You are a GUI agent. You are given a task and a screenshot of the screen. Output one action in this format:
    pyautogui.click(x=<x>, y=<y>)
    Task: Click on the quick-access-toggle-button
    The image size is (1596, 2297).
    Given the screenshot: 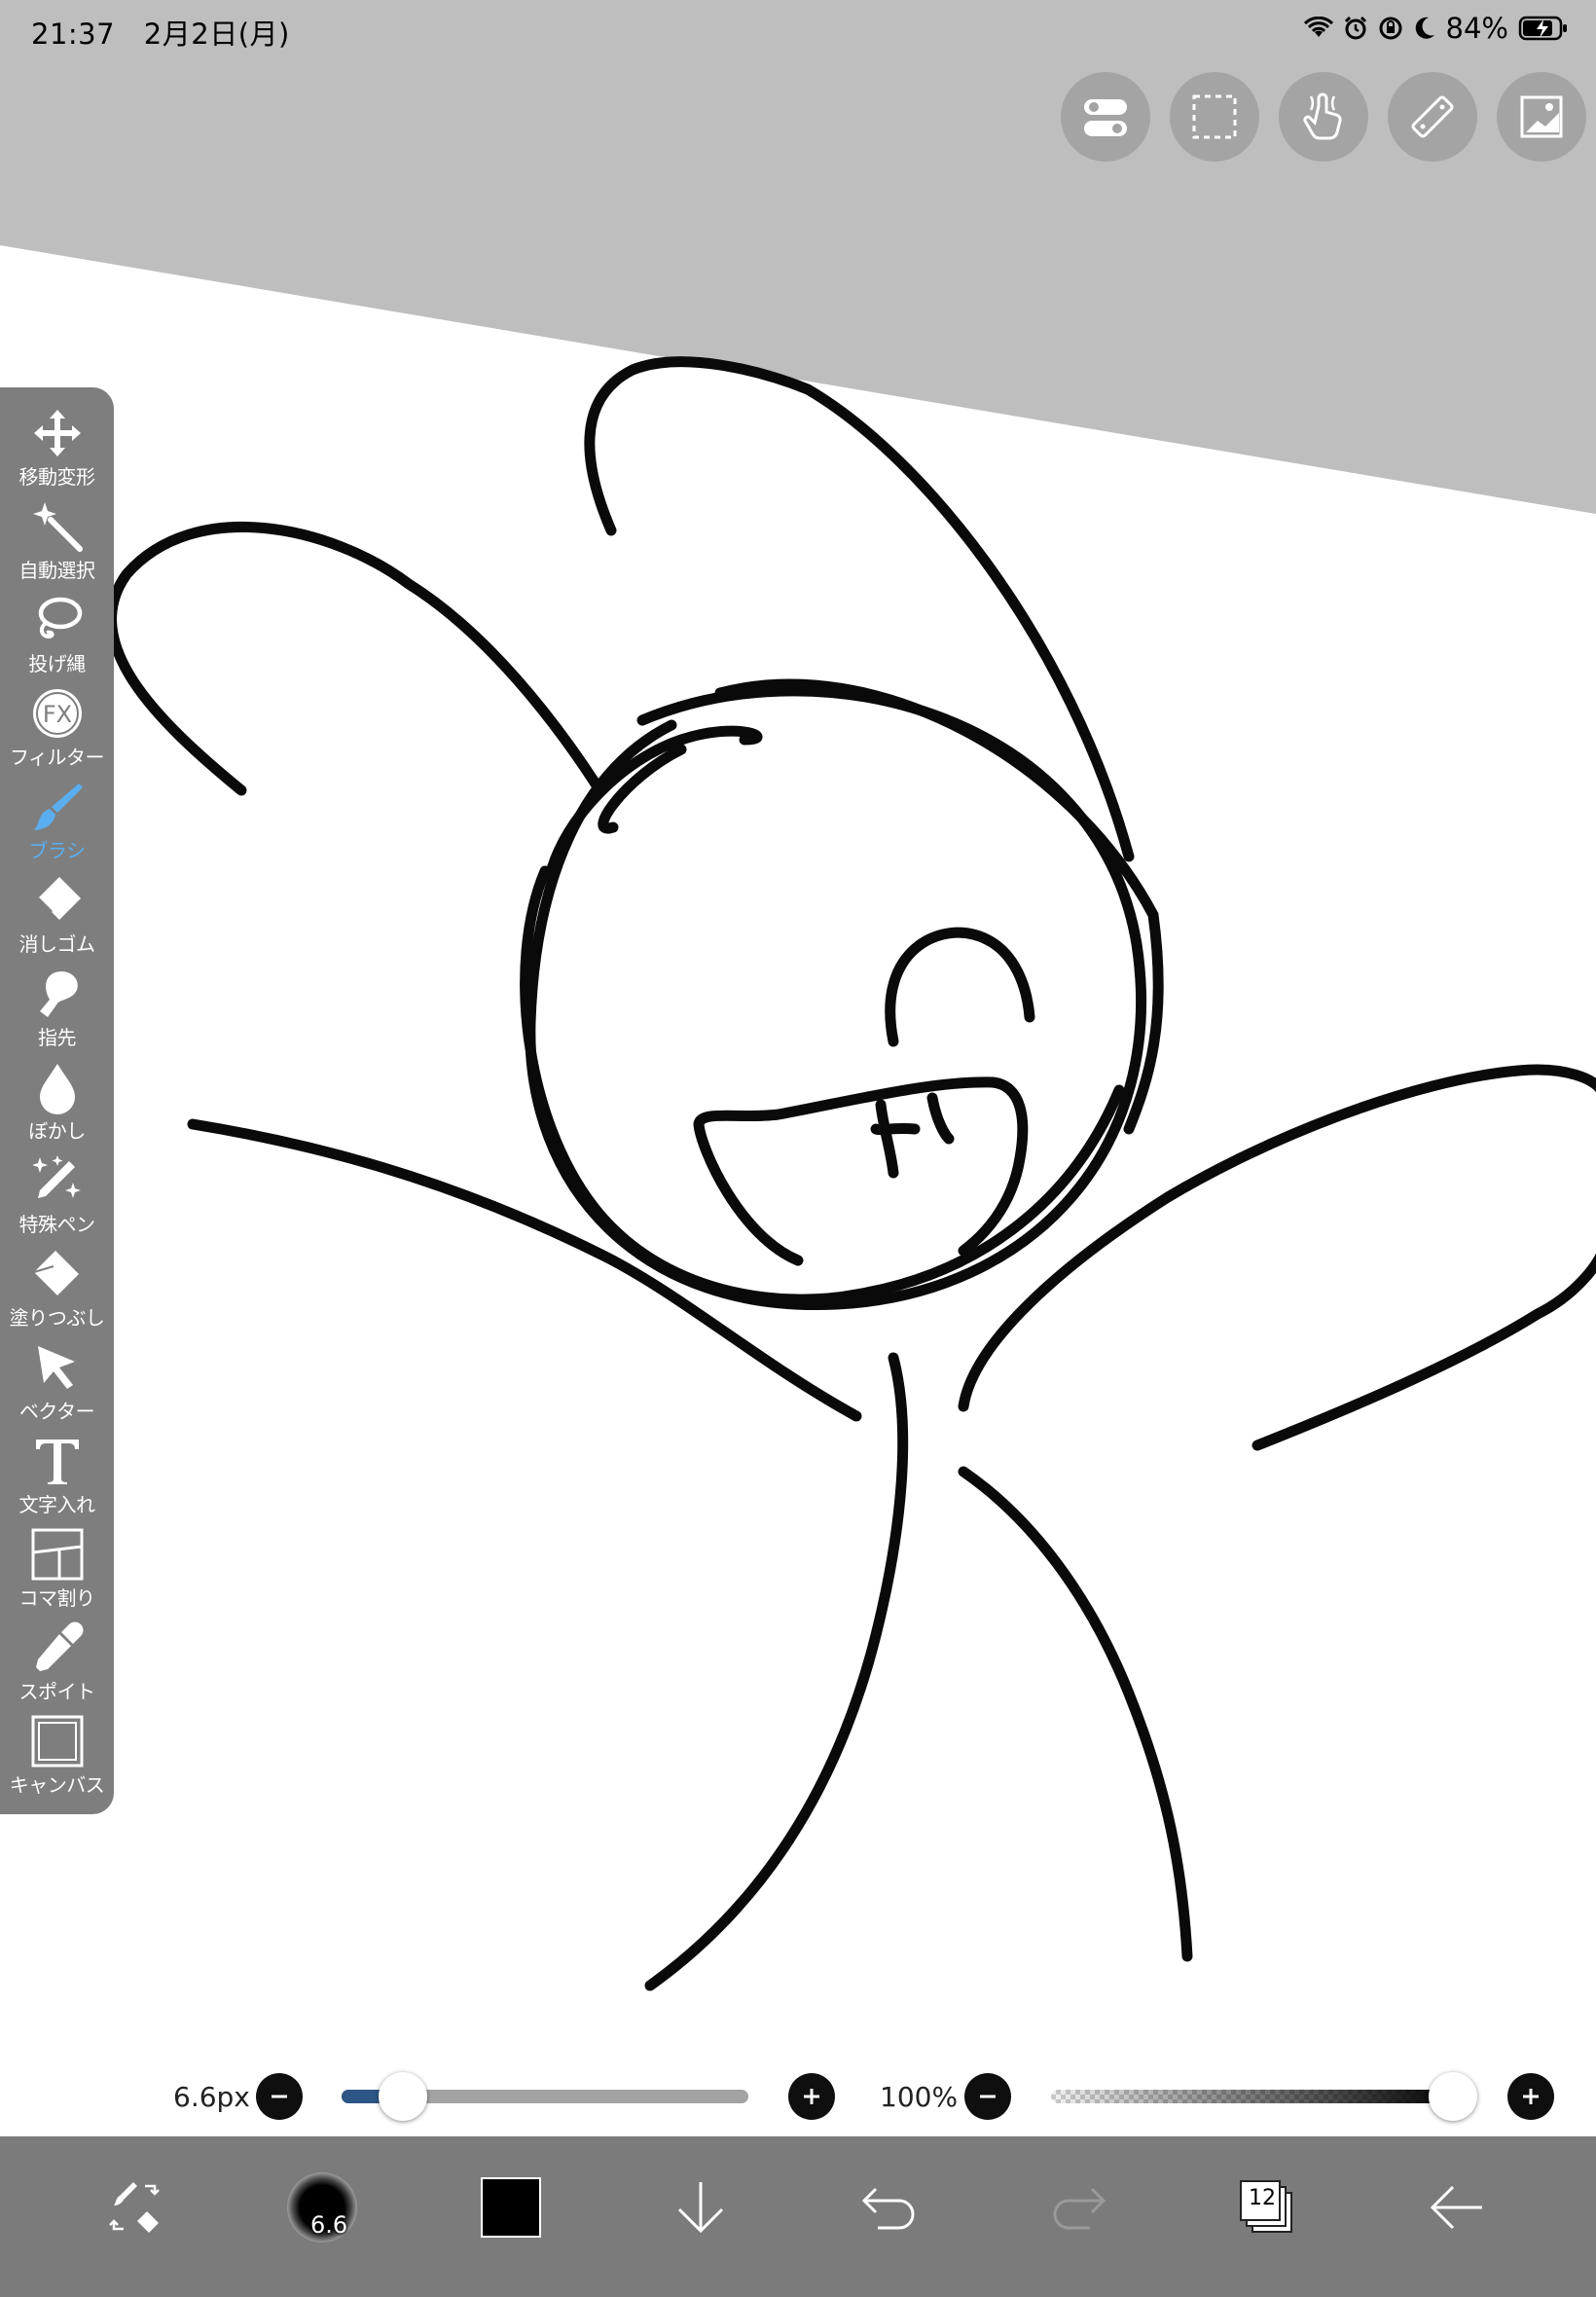 What is the action you would take?
    pyautogui.click(x=1105, y=117)
    